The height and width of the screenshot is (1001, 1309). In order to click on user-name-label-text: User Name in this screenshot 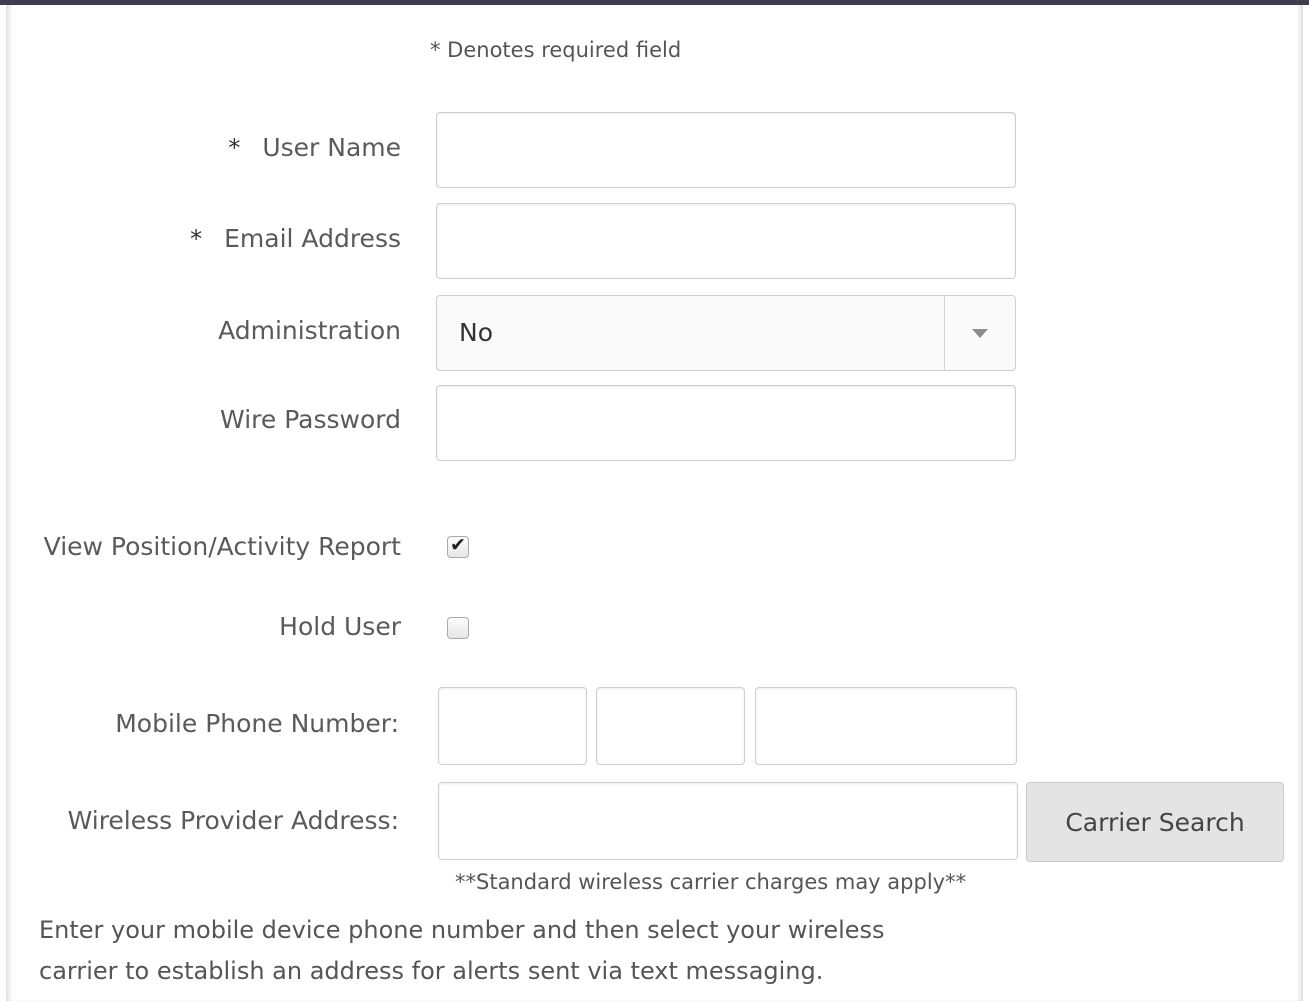, I will do `click(331, 147)`.